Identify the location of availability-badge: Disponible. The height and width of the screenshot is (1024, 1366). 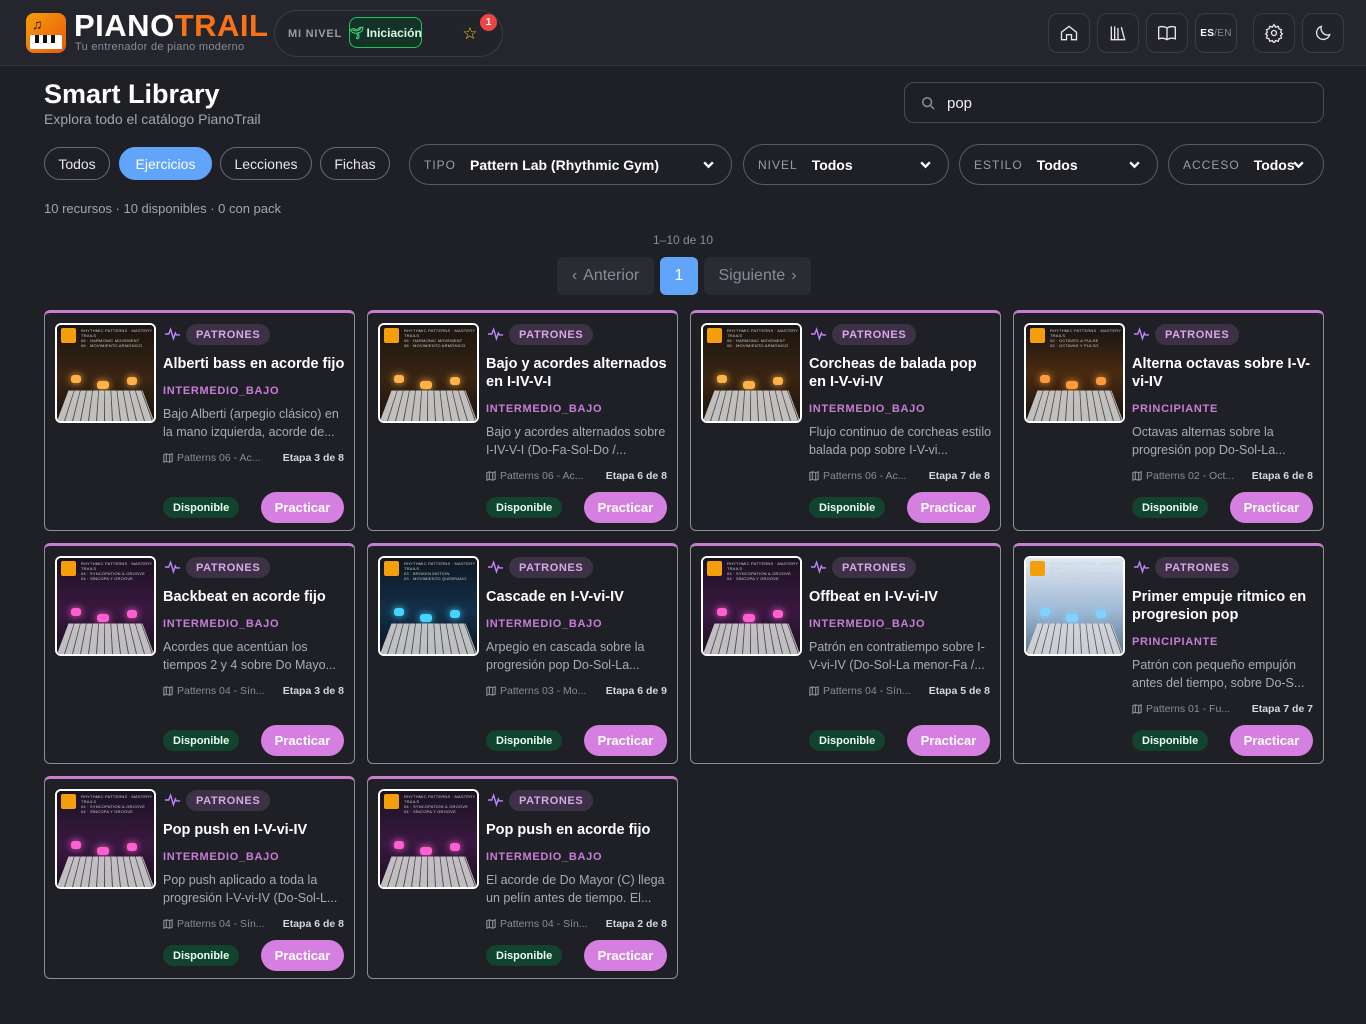
(201, 740).